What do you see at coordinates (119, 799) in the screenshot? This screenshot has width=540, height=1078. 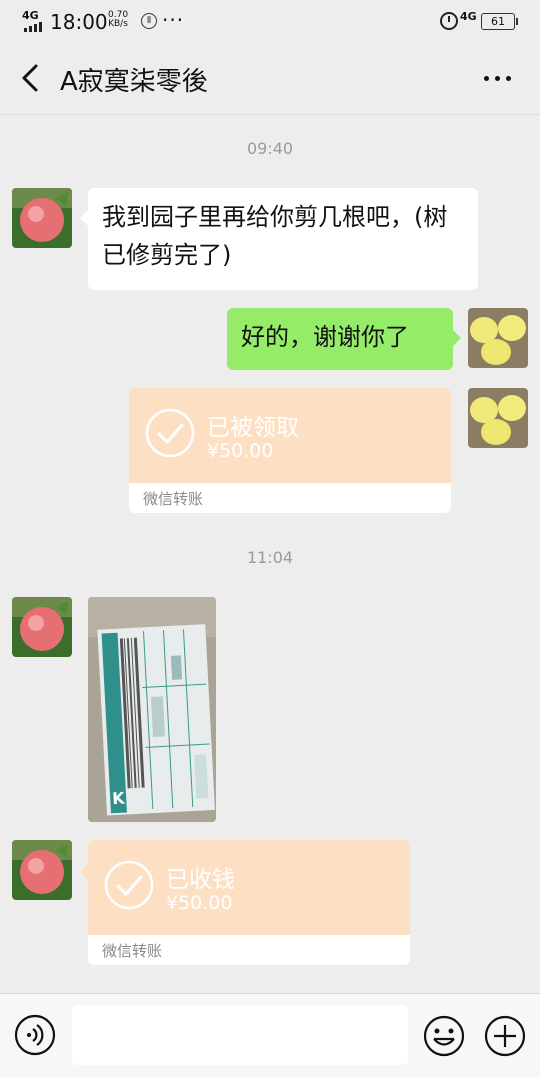 I see `svg-text: K` at bounding box center [119, 799].